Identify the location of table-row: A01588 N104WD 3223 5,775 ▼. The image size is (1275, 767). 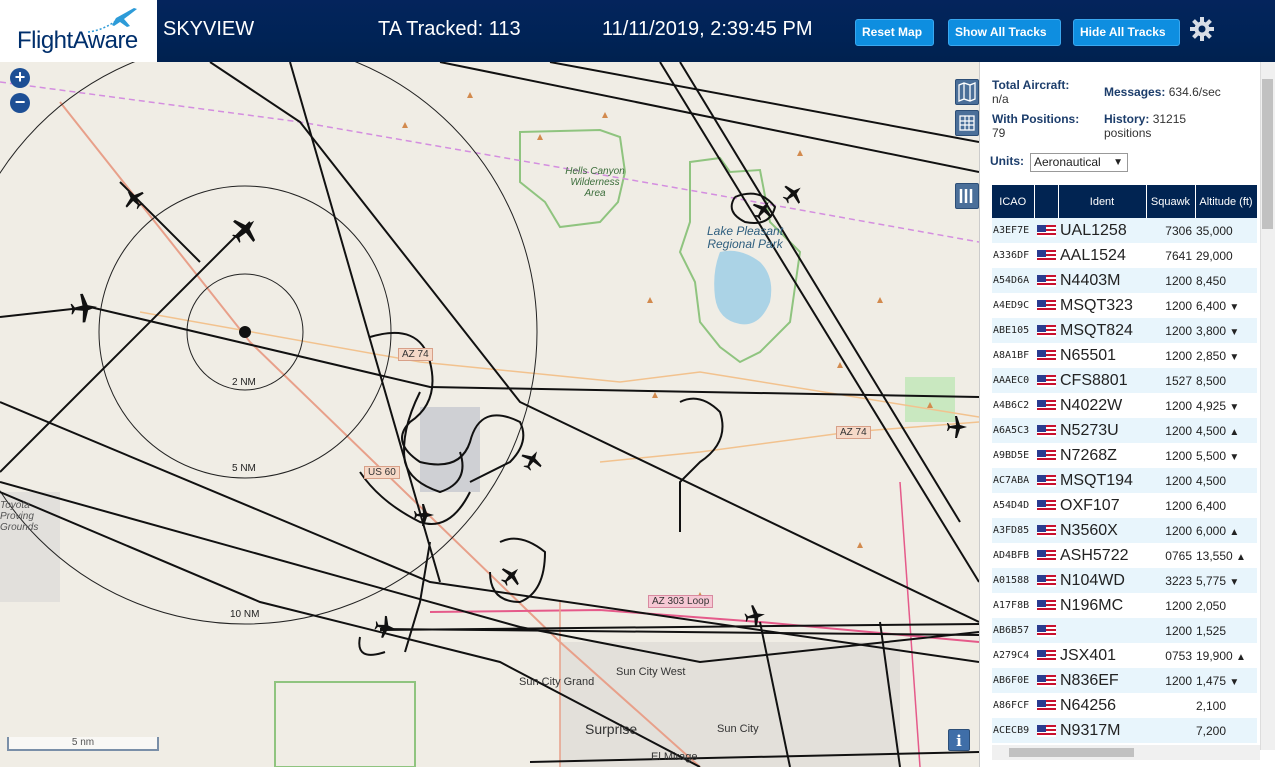
(1124, 580).